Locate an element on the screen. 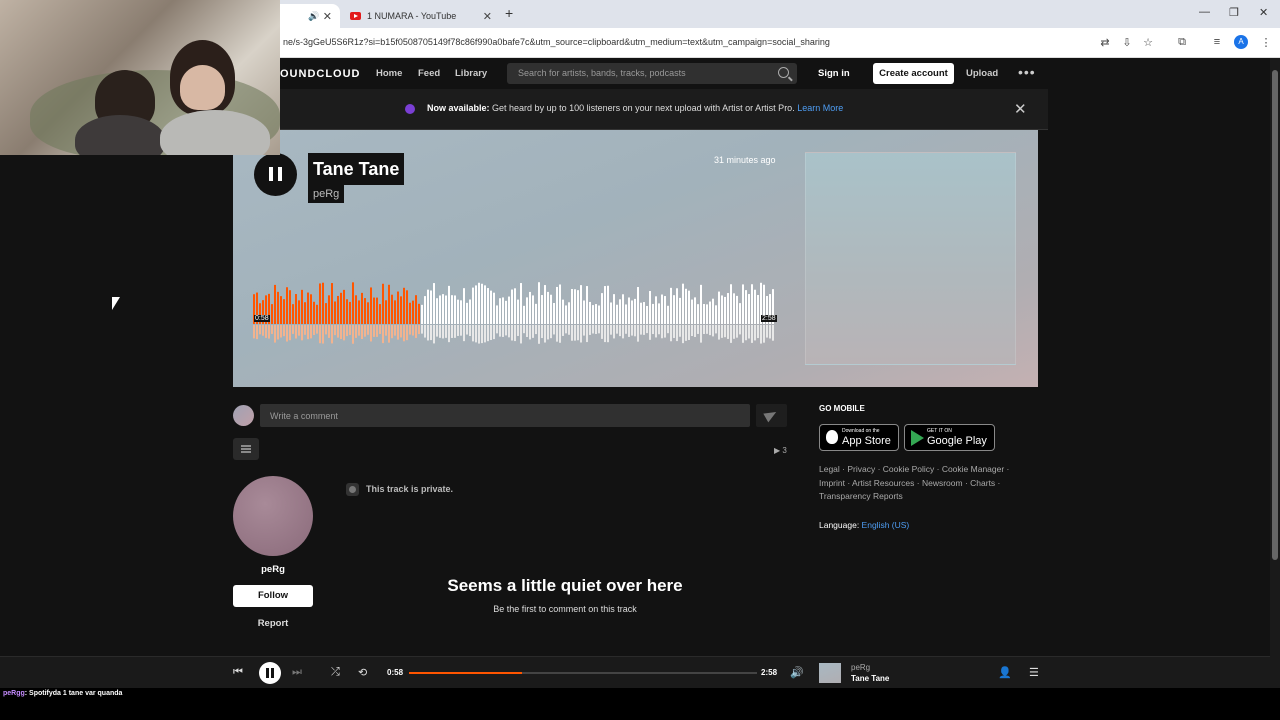  profile-avatar: A is located at coordinates (1241, 42).